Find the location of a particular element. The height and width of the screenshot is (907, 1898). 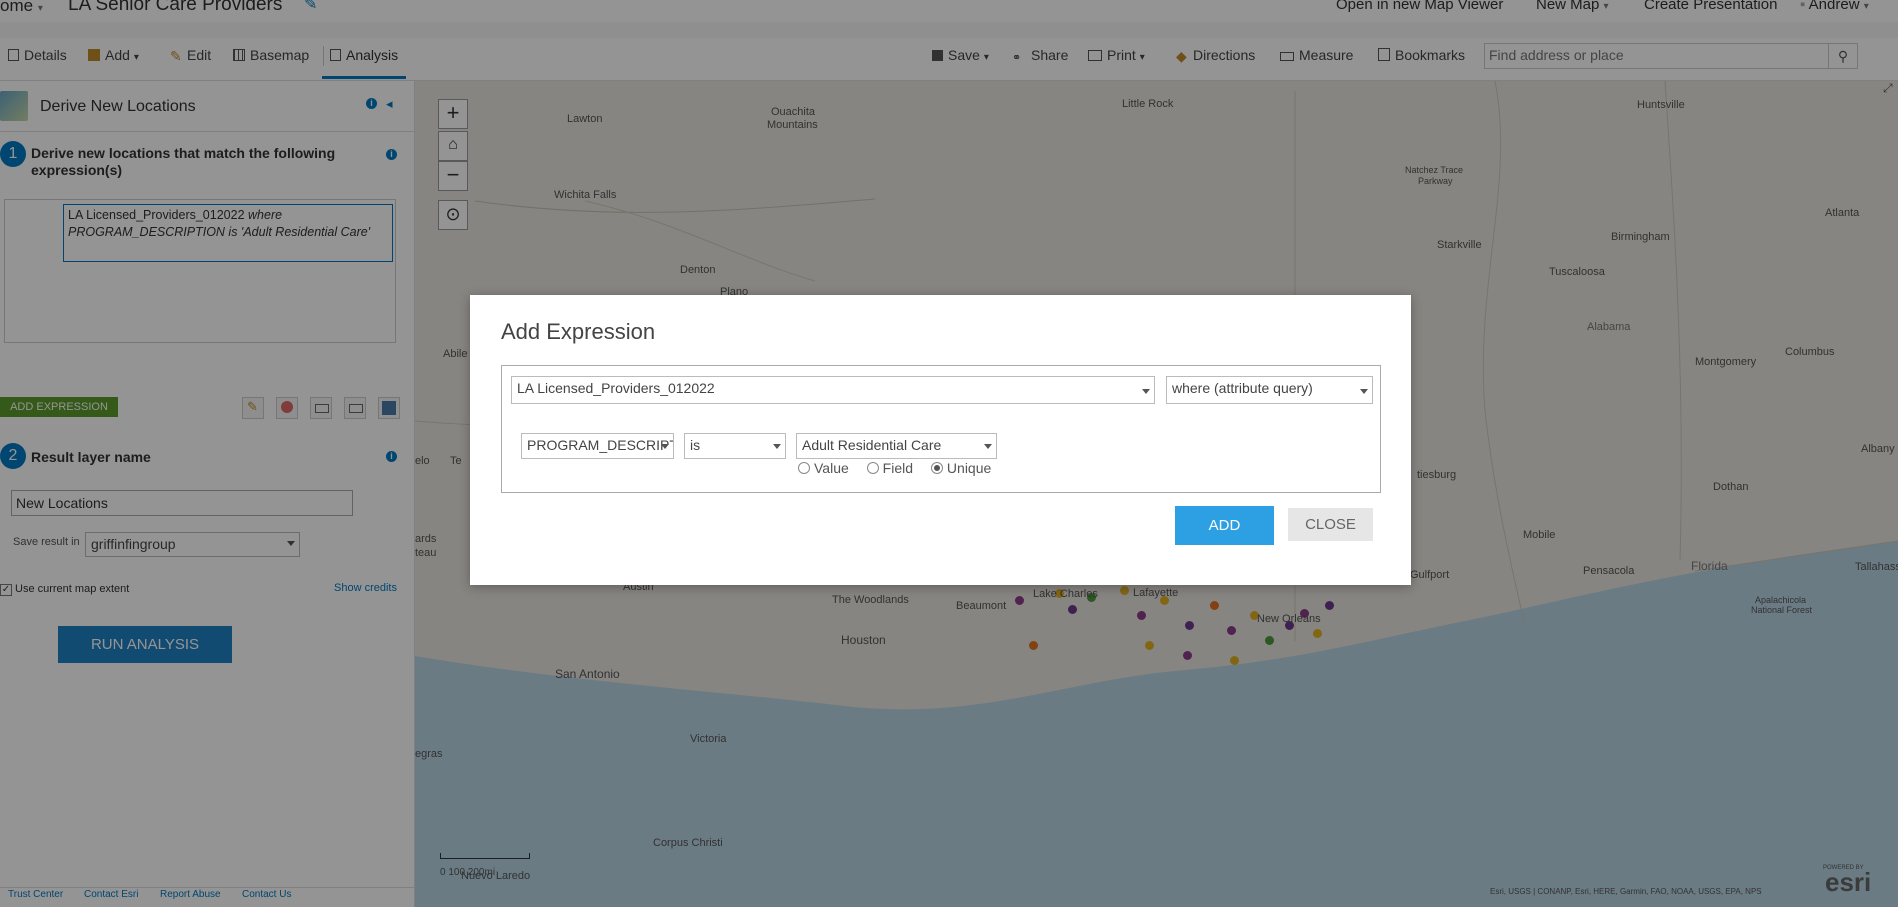

dialog-close-button: CLOSE is located at coordinates (1330, 524).